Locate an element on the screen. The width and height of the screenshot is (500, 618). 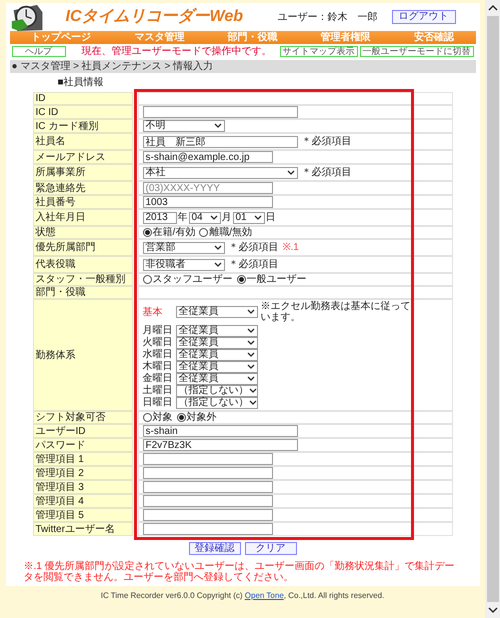
unit-label: 月 is located at coordinates (227, 218).